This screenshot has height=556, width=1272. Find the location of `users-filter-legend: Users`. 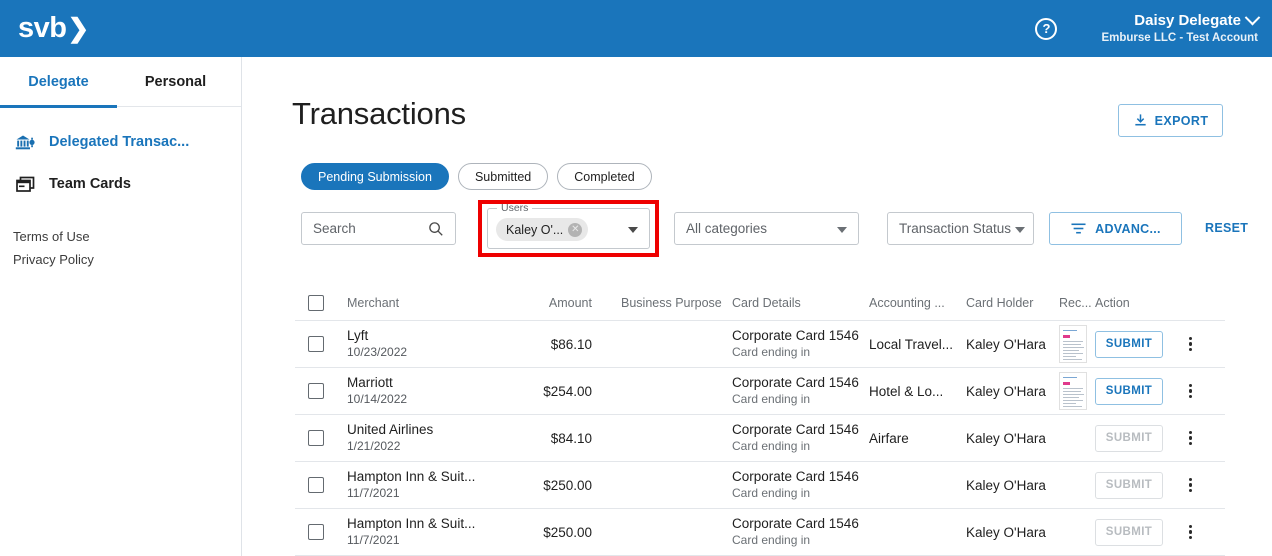

users-filter-legend: Users is located at coordinates (515, 208).